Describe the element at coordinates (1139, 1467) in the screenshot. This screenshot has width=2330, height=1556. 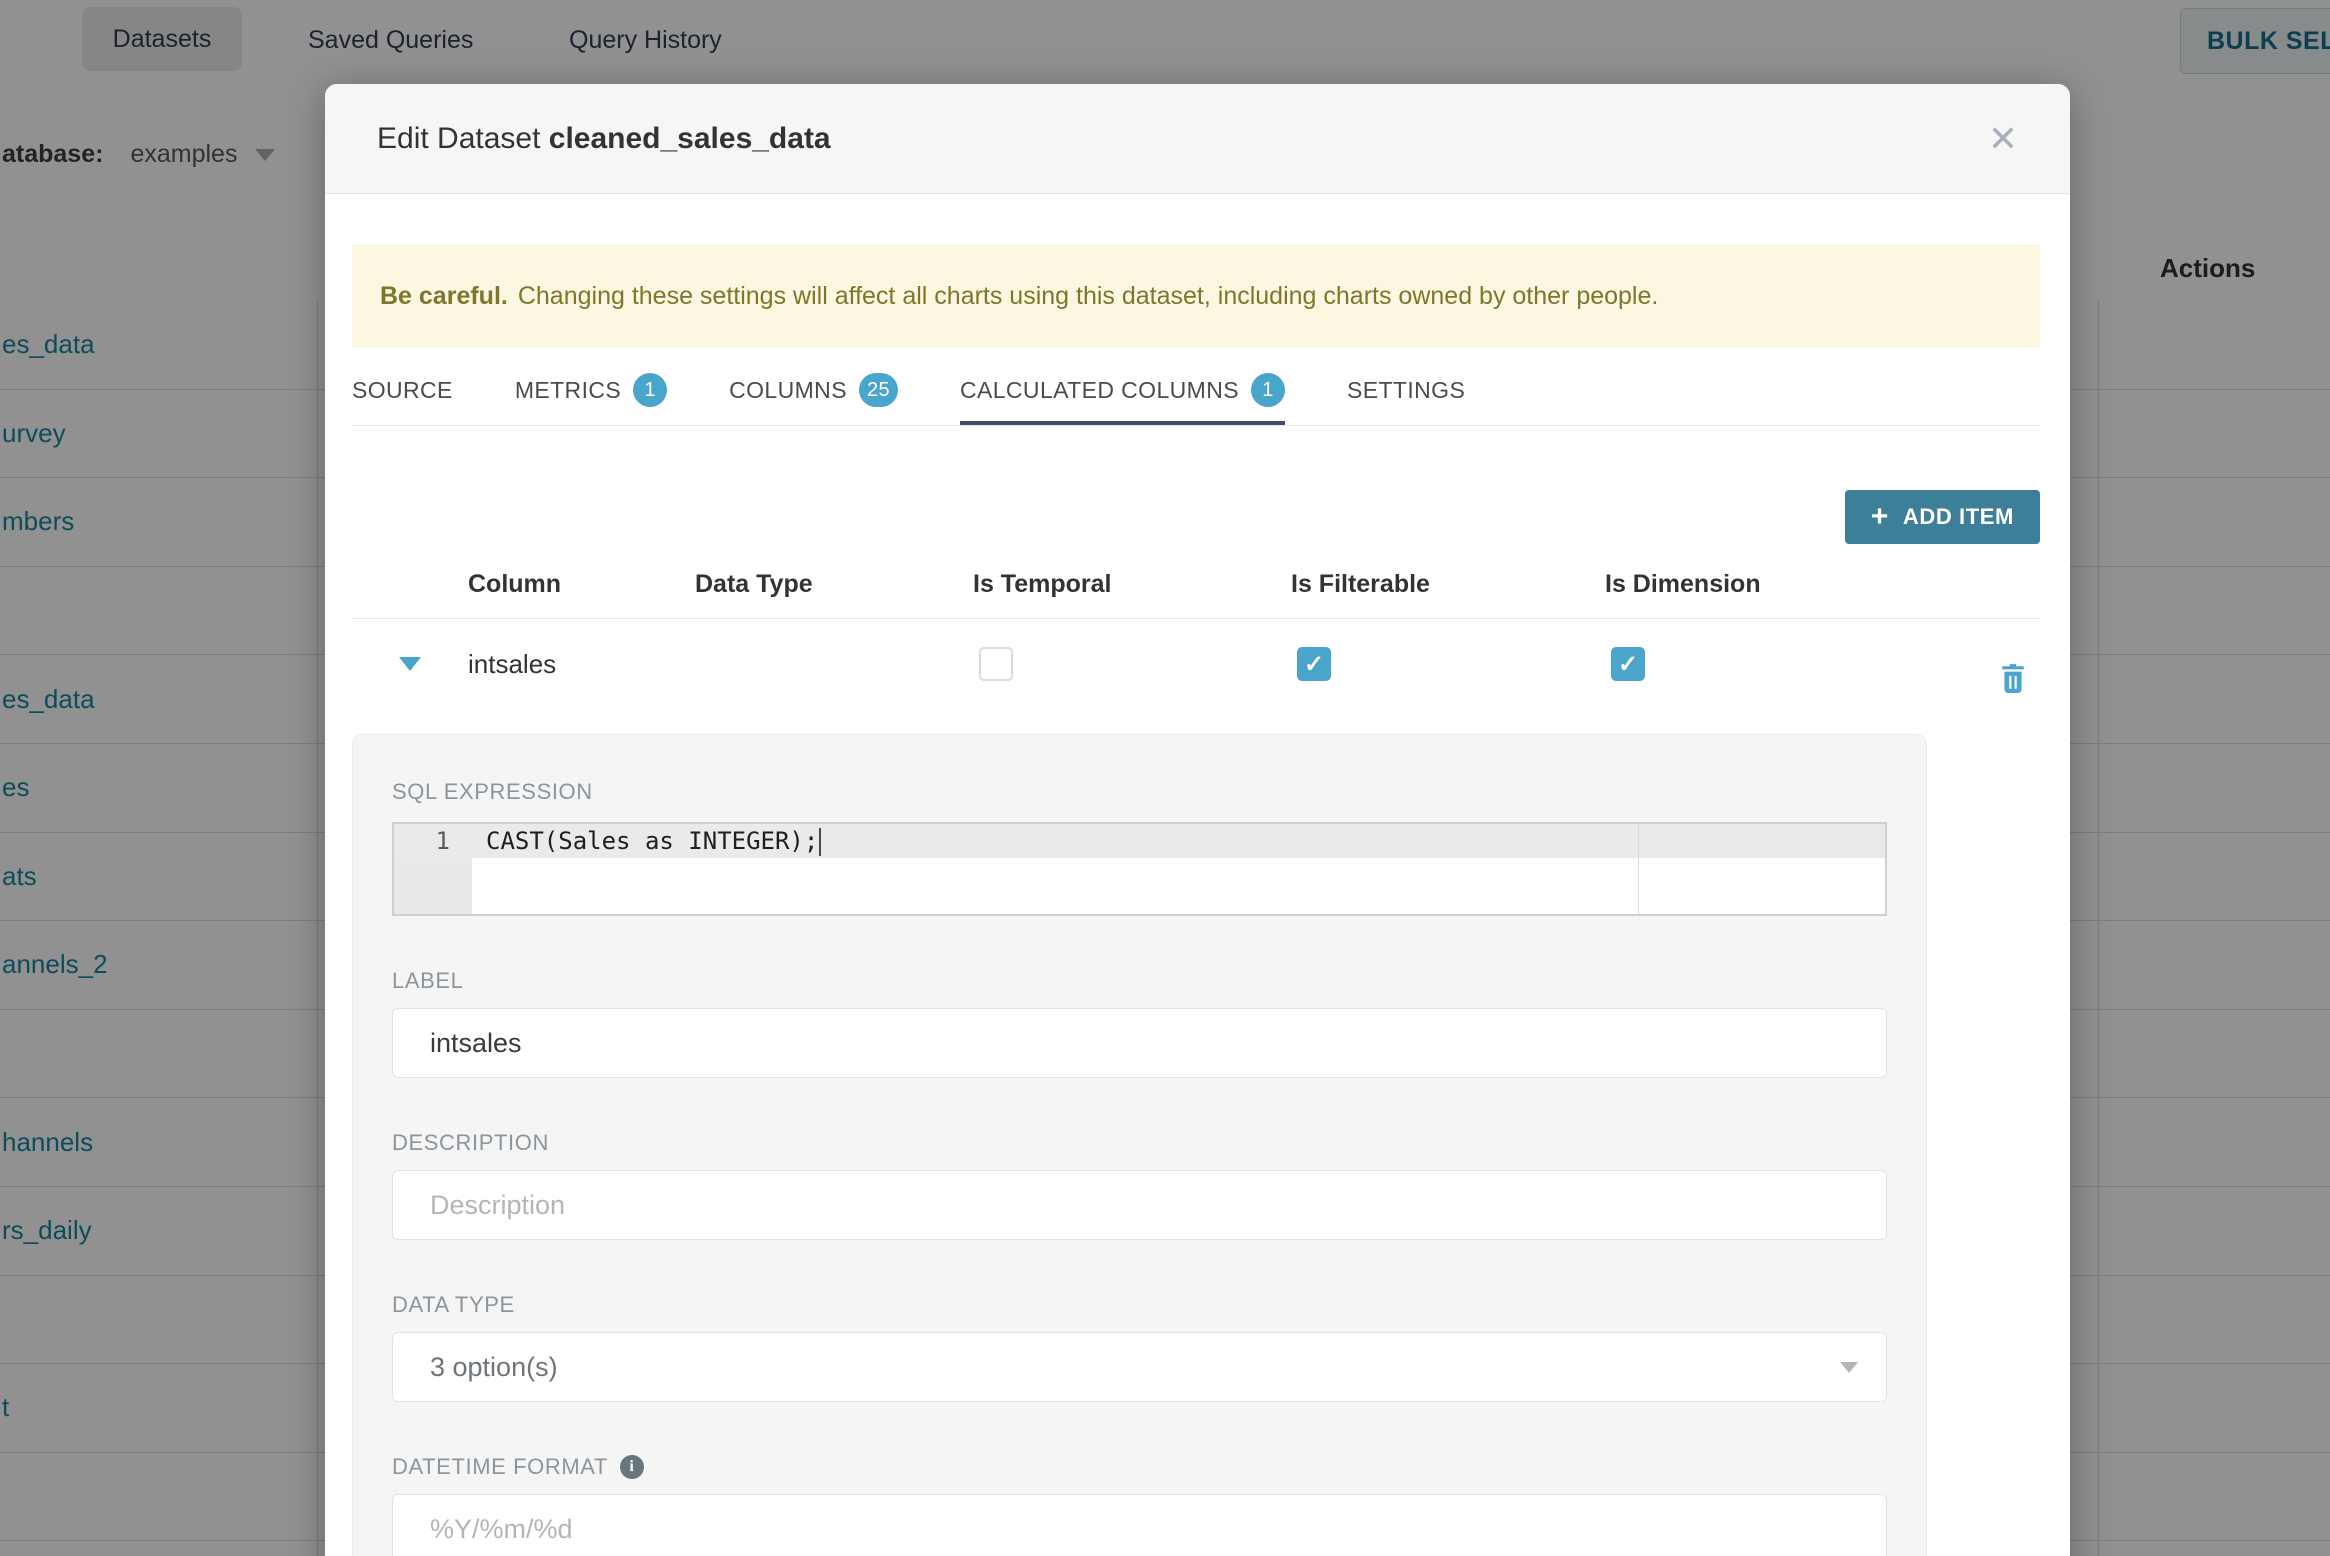
I see `datetime-format-field-label: DATETIME FORMAT i` at that location.